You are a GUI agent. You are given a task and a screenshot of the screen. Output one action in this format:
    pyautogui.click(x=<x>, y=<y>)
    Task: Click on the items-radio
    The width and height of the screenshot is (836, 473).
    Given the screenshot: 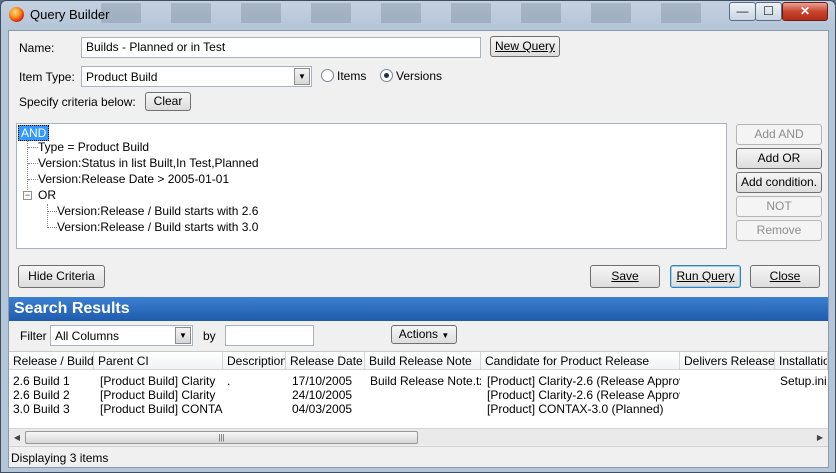 What is the action you would take?
    pyautogui.click(x=327, y=75)
    